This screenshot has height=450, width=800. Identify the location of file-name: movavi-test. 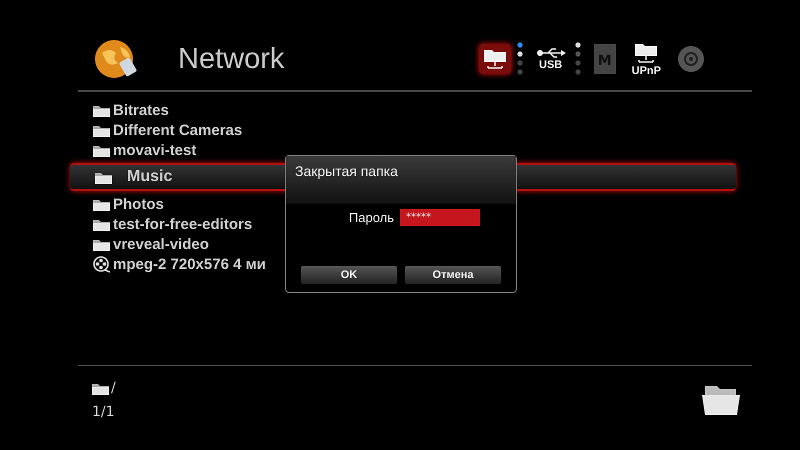
(154, 150).